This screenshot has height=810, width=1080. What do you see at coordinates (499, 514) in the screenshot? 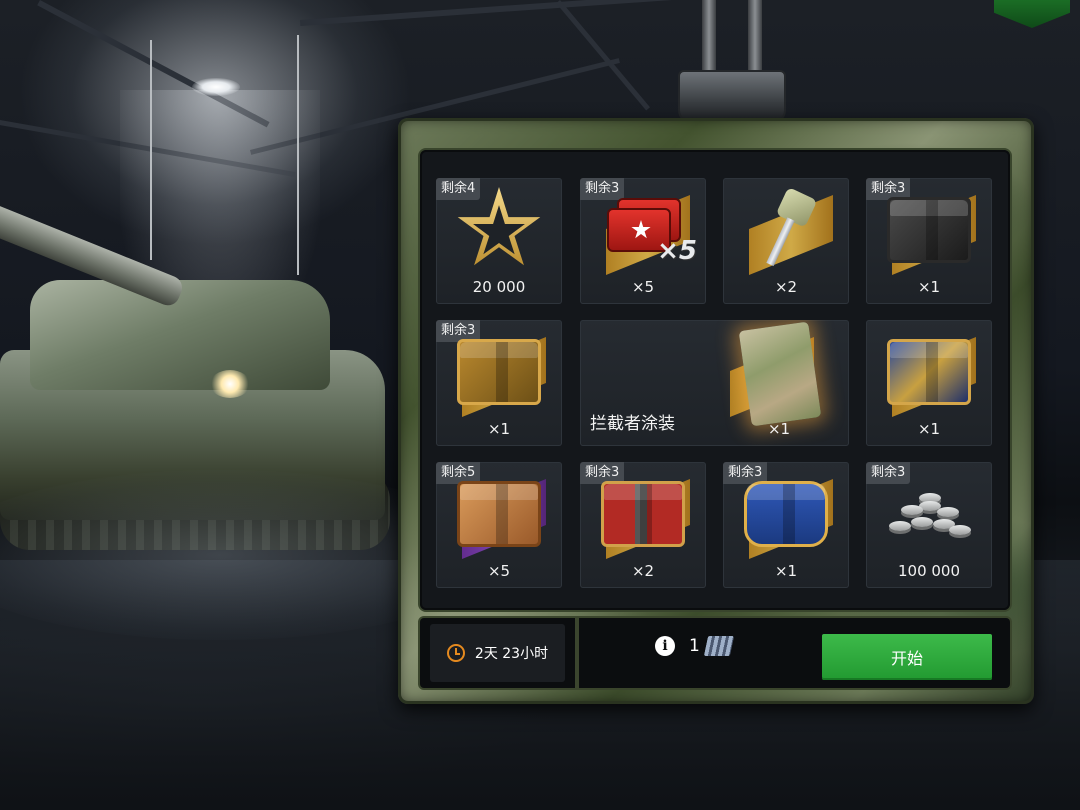
I see `wood-crate-icon` at bounding box center [499, 514].